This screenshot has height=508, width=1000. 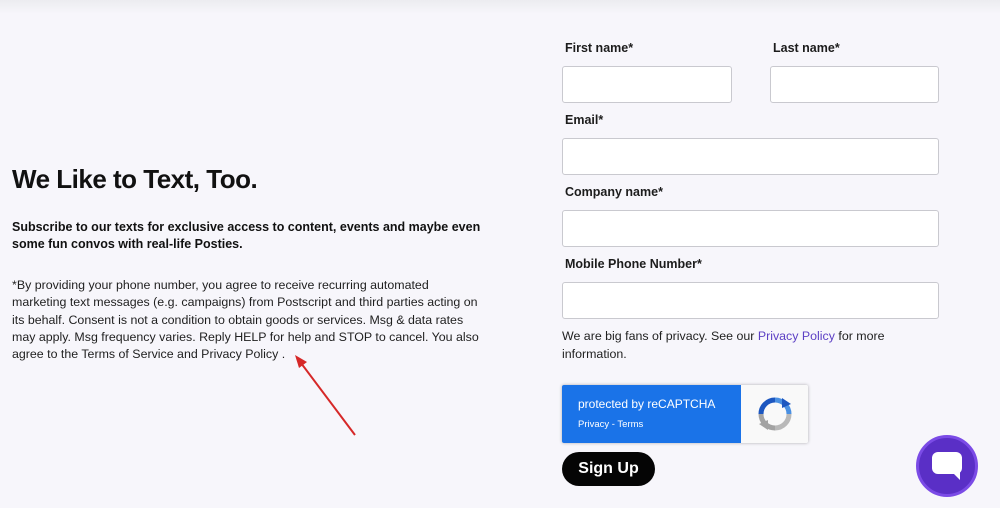 I want to click on recaptcha-badge: protected by reCAPTCHA Privacy - Terms, so click(x=685, y=414).